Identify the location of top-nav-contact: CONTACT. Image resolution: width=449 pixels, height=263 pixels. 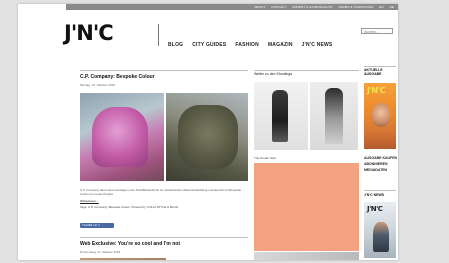
(278, 7).